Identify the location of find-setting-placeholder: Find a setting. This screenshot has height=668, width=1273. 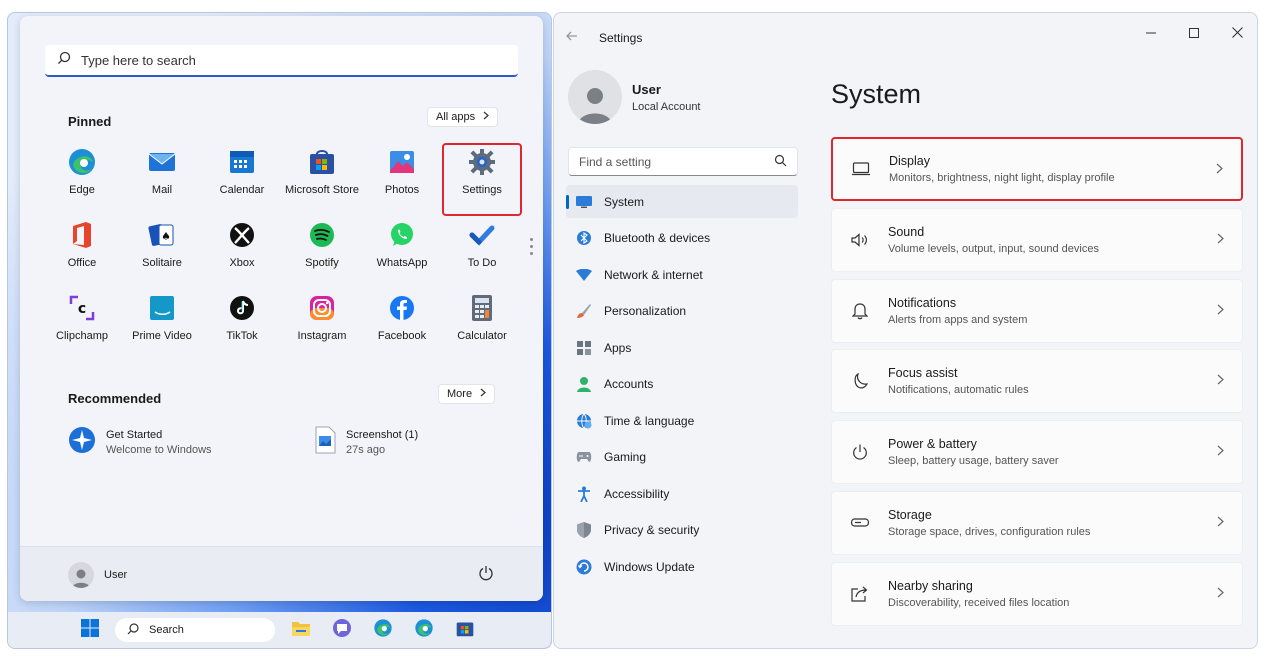
(615, 161).